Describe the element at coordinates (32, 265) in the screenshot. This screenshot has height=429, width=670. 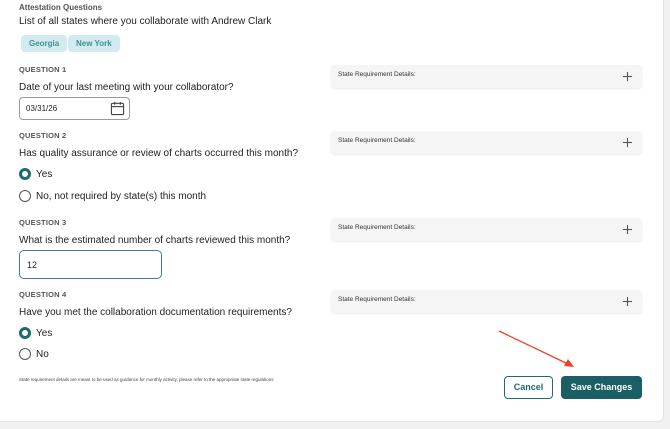
I see `charts-reviewed-value: 12` at that location.